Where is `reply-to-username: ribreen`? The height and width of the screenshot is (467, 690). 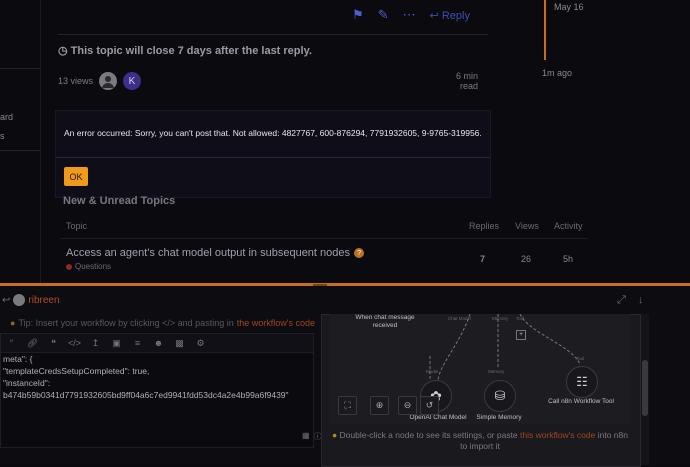
reply-to-username: ribreen is located at coordinates (43, 300).